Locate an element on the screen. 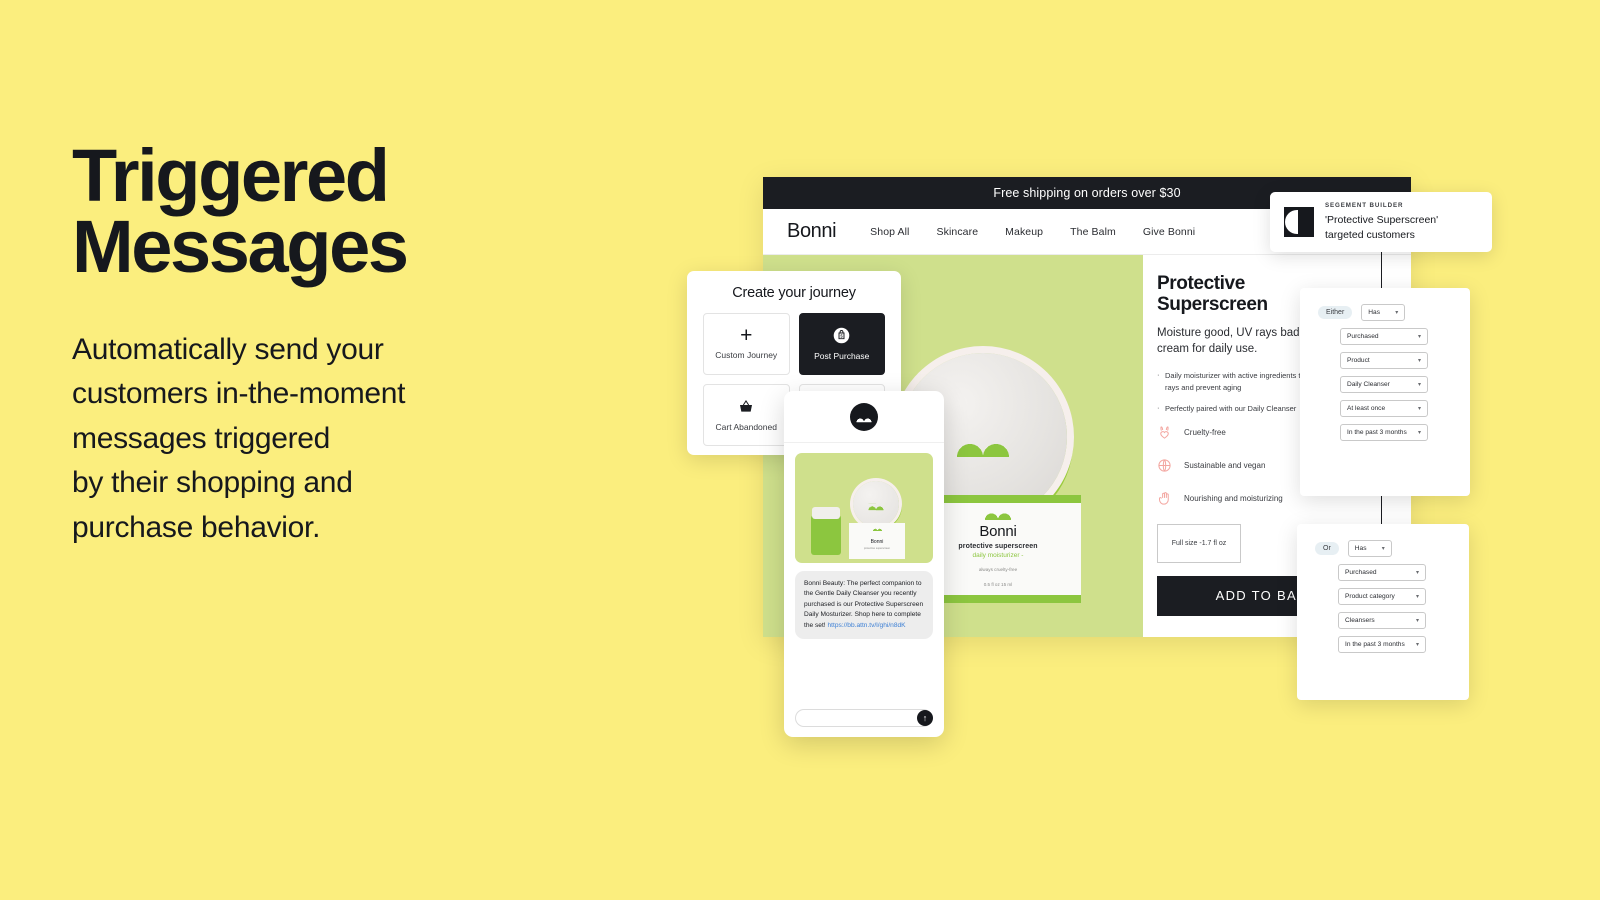  journey-card-custom-journey: + Custom Journey is located at coordinates (746, 344).